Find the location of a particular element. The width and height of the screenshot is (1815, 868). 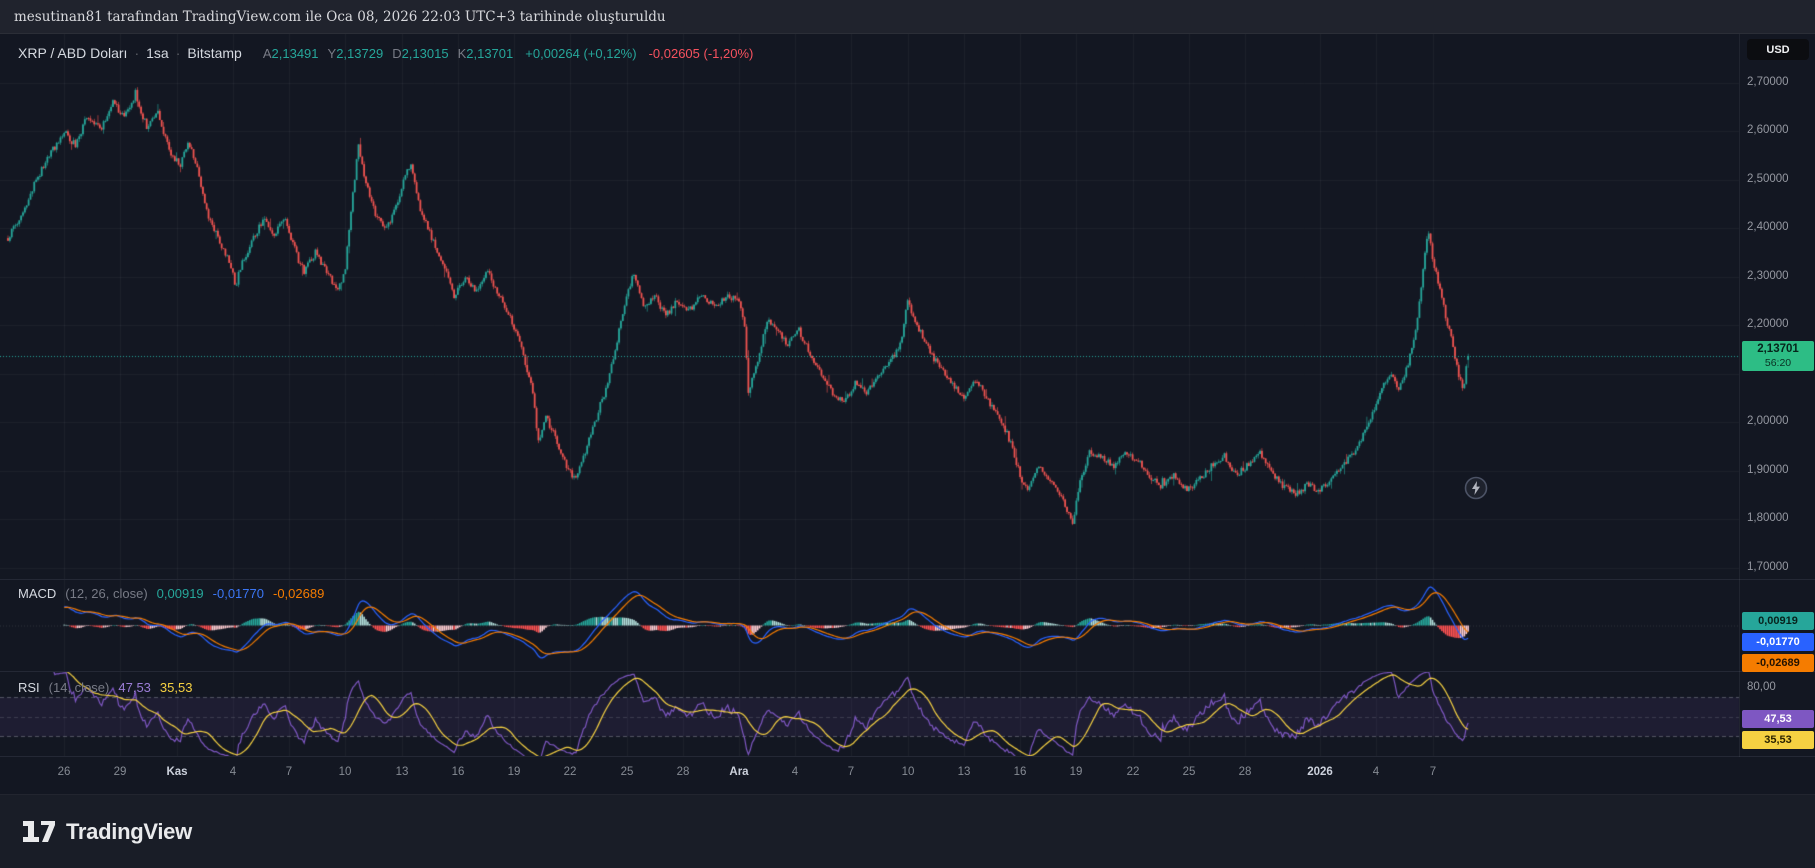

symbol-name: XRP / ABD Doları is located at coordinates (72, 53).